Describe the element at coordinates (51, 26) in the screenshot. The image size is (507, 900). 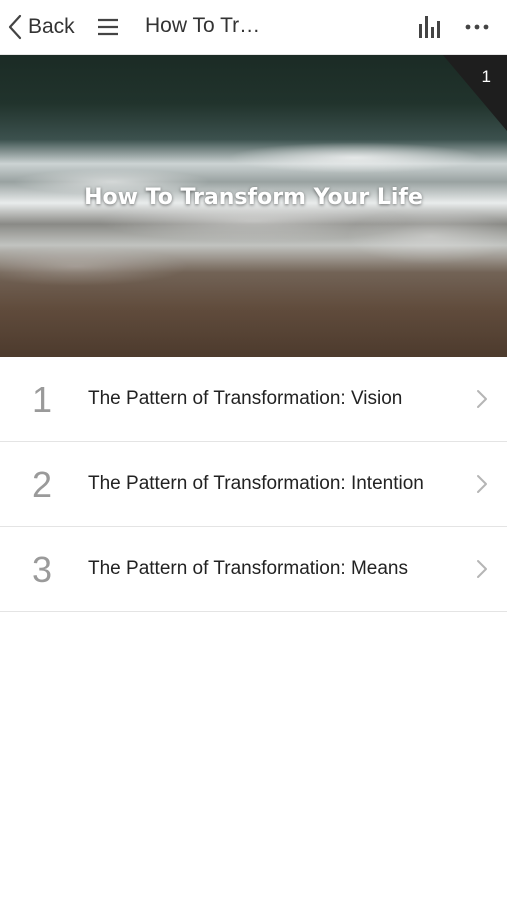
I see `back-label: Back` at that location.